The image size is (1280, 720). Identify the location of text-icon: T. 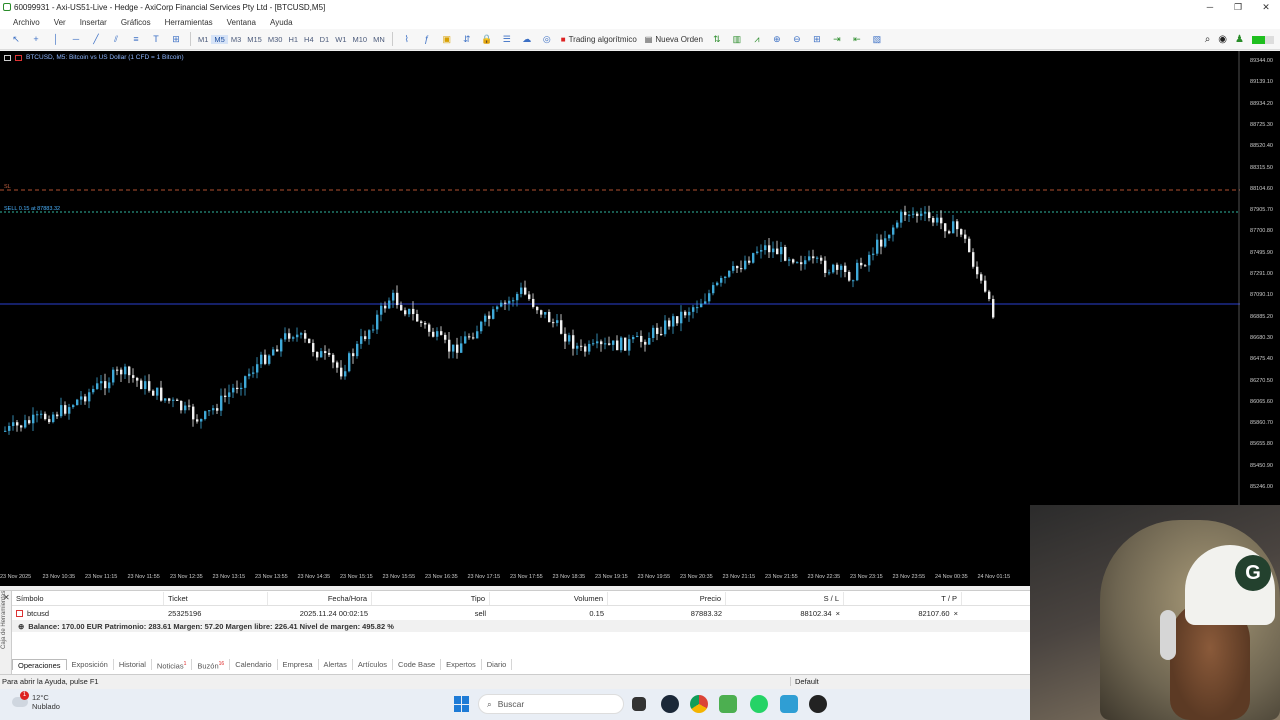
(156, 39).